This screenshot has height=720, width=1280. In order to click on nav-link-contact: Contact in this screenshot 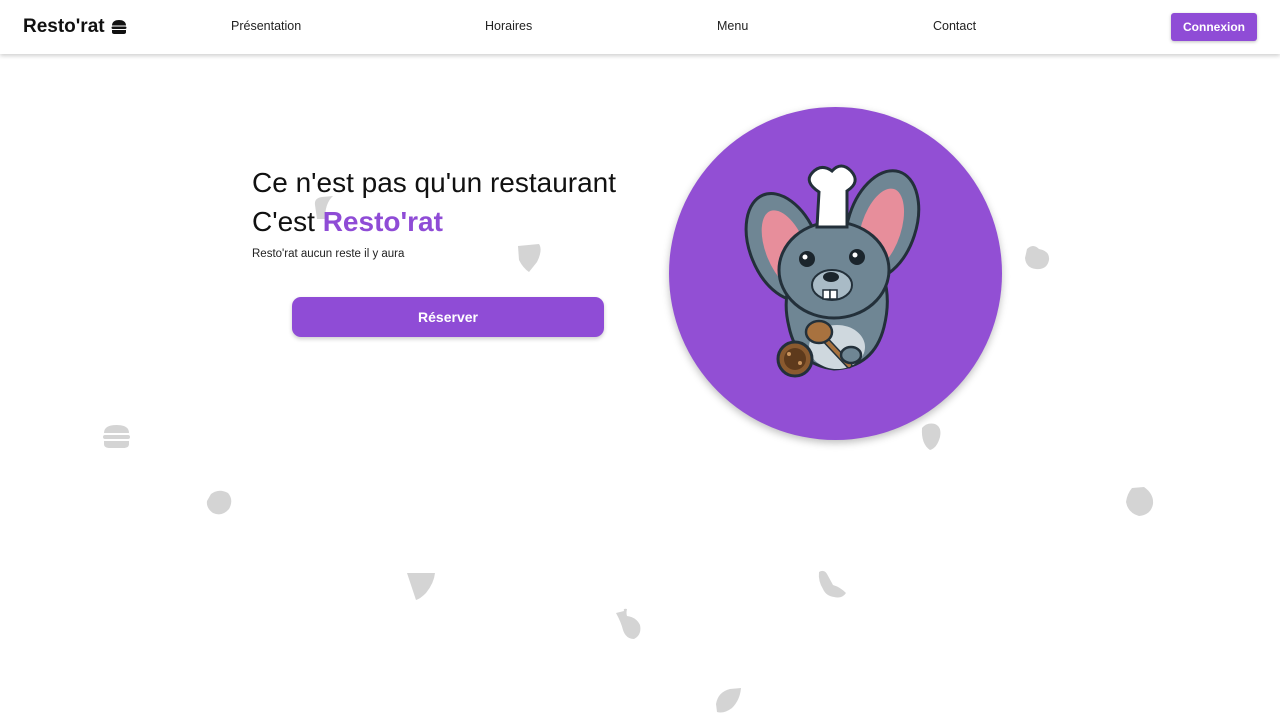, I will do `click(954, 26)`.